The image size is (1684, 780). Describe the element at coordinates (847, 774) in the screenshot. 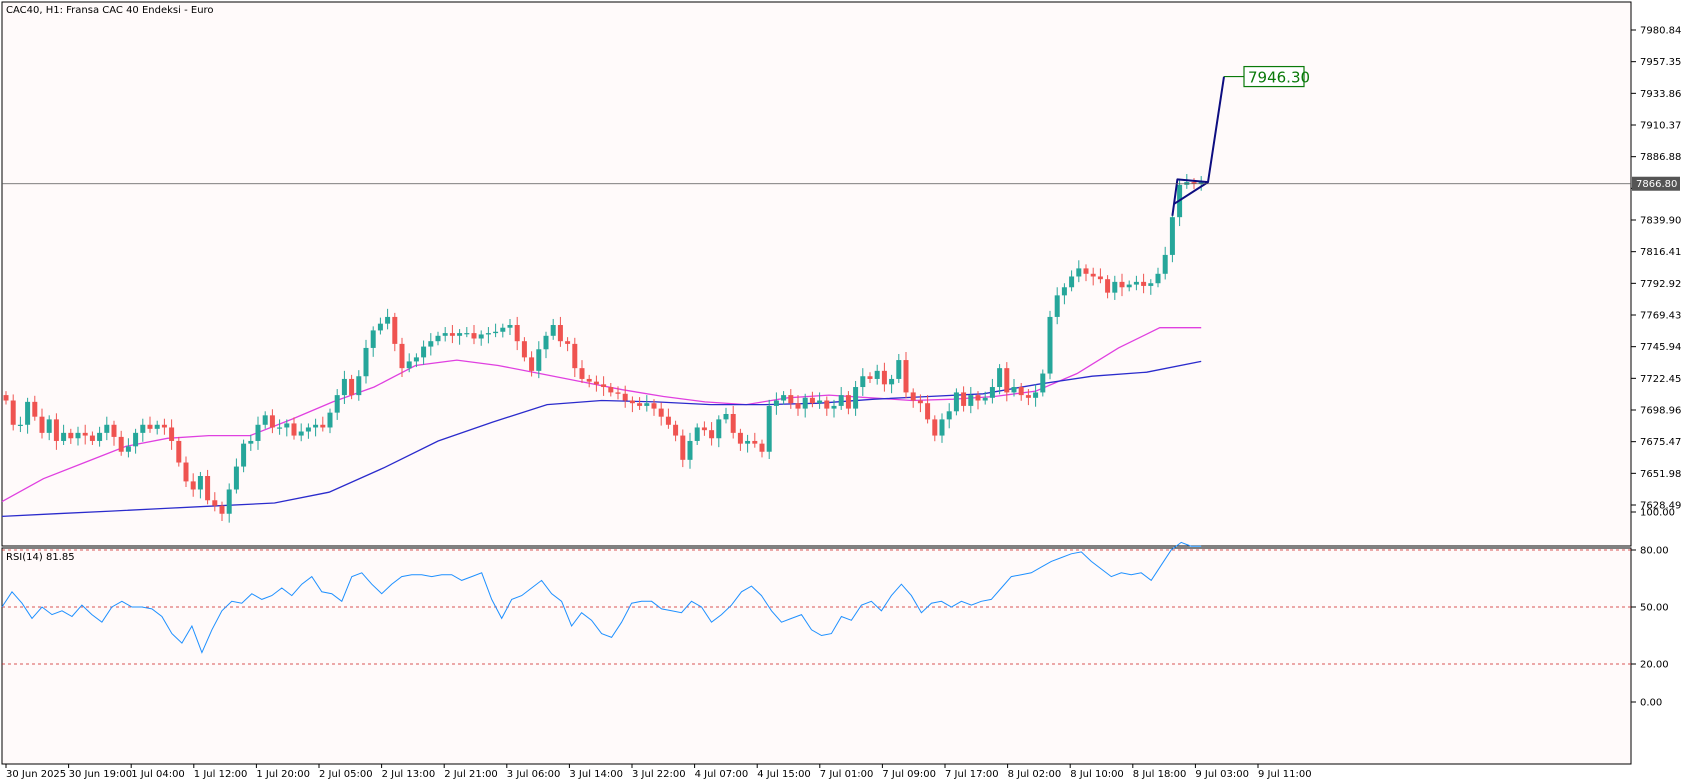

I see `time-tick-label: 7 Jul 01:00` at that location.